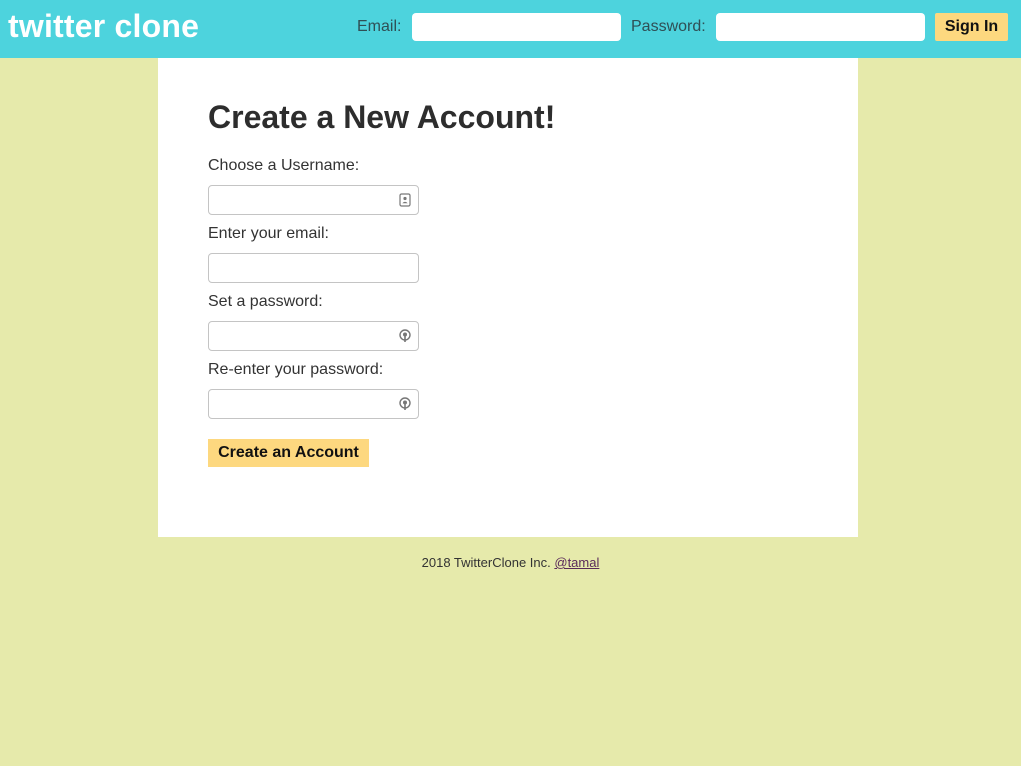 Image resolution: width=1021 pixels, height=766 pixels. I want to click on confirm-password-field, so click(313, 404).